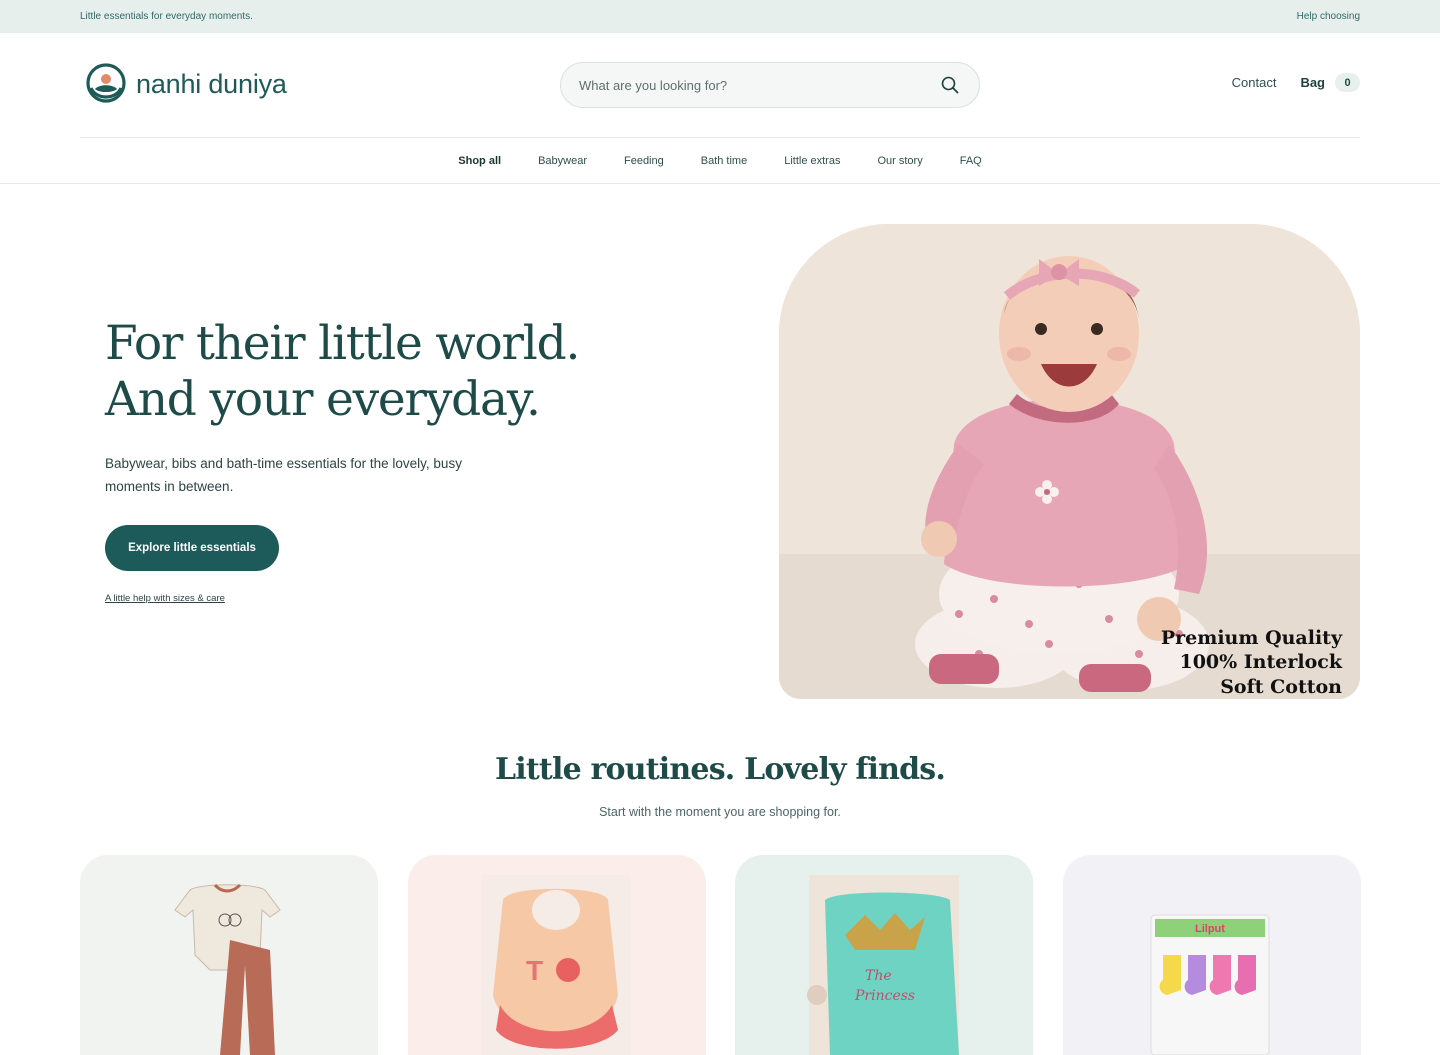 This screenshot has width=1440, height=1055. What do you see at coordinates (883, 965) in the screenshot?
I see `hooded-towel-image: The Princess` at bounding box center [883, 965].